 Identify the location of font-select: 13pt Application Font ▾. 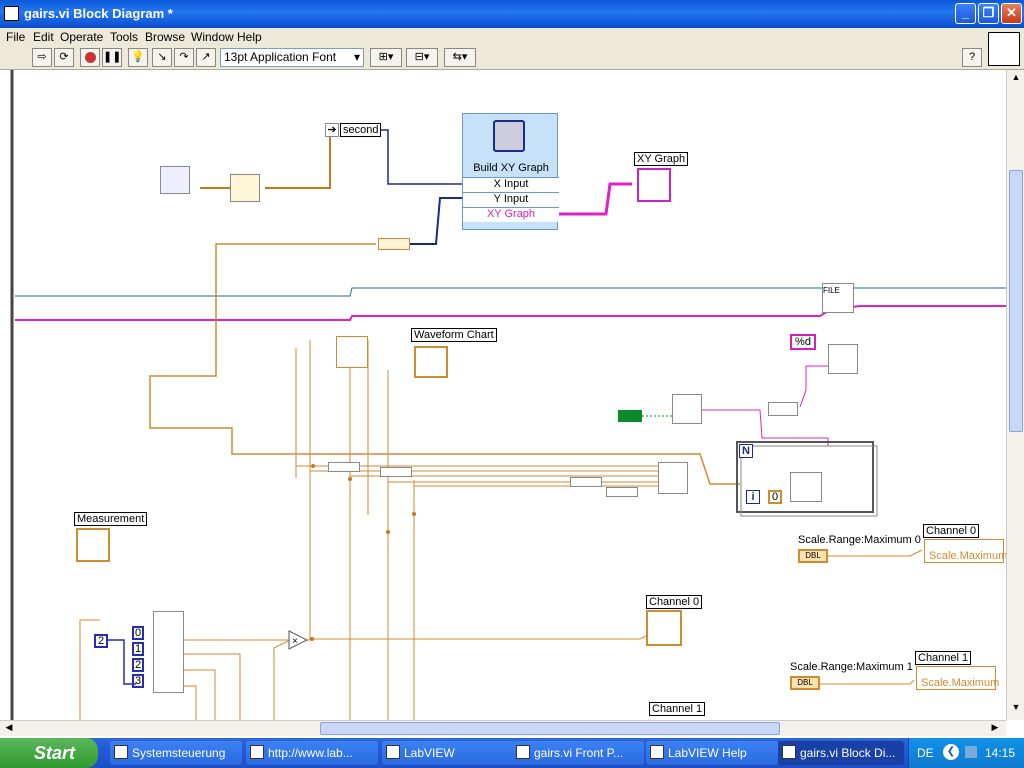
(292, 57).